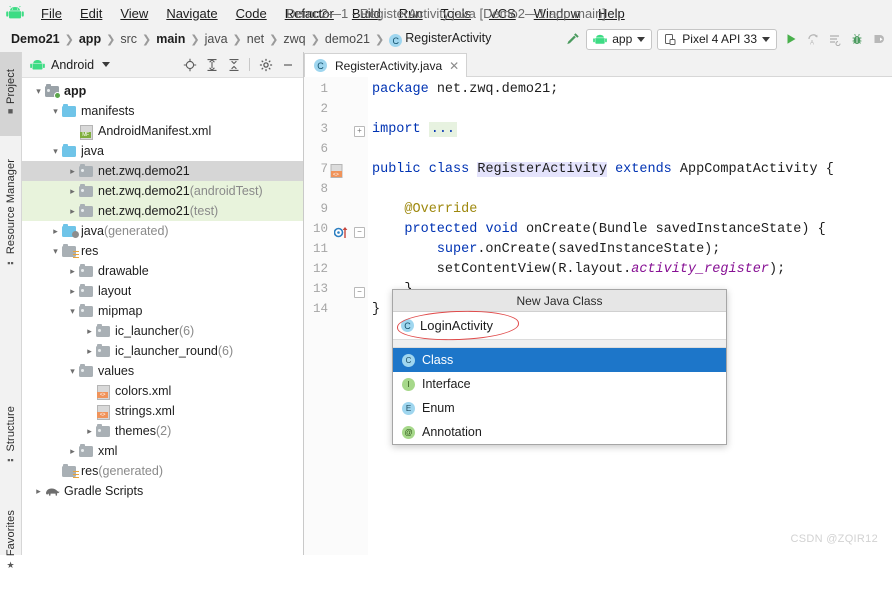  I want to click on breadcrumb-main: main, so click(170, 39).